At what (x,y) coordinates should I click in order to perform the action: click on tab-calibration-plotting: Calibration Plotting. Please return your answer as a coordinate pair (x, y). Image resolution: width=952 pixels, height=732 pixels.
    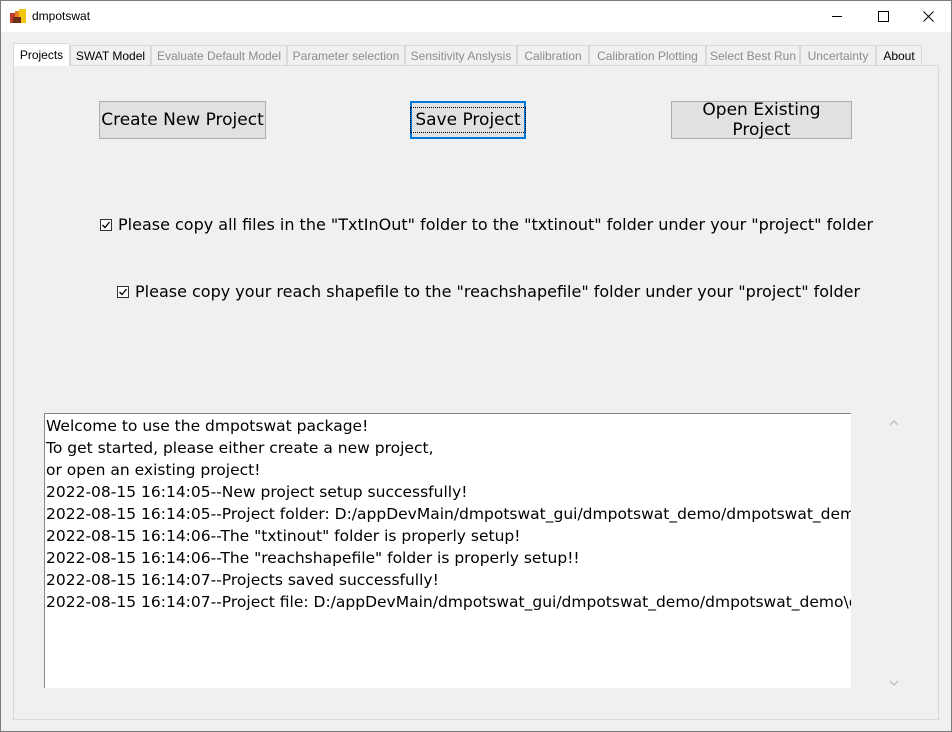
    Looking at the image, I should click on (647, 55).